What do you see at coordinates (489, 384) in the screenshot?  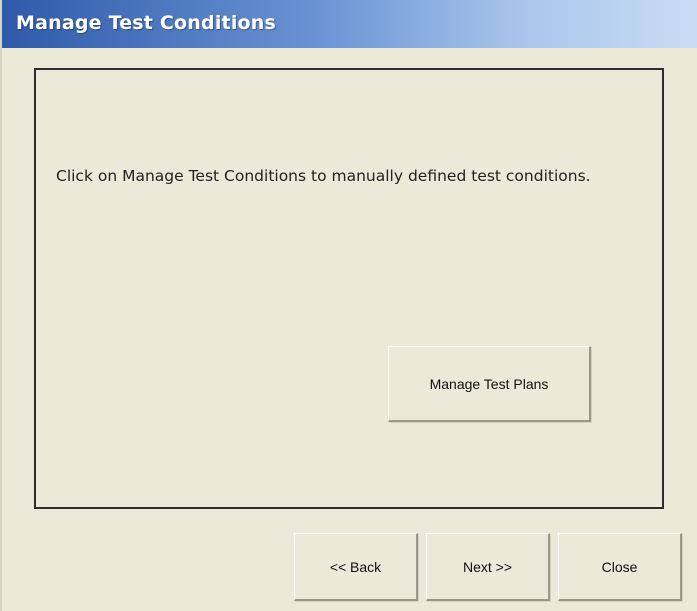 I see `manage-test-plans-button: Manage Test Plans` at bounding box center [489, 384].